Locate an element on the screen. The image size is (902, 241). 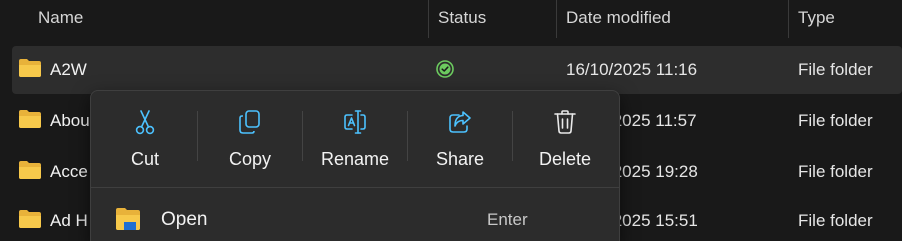
file-name: A2W is located at coordinates (68, 69).